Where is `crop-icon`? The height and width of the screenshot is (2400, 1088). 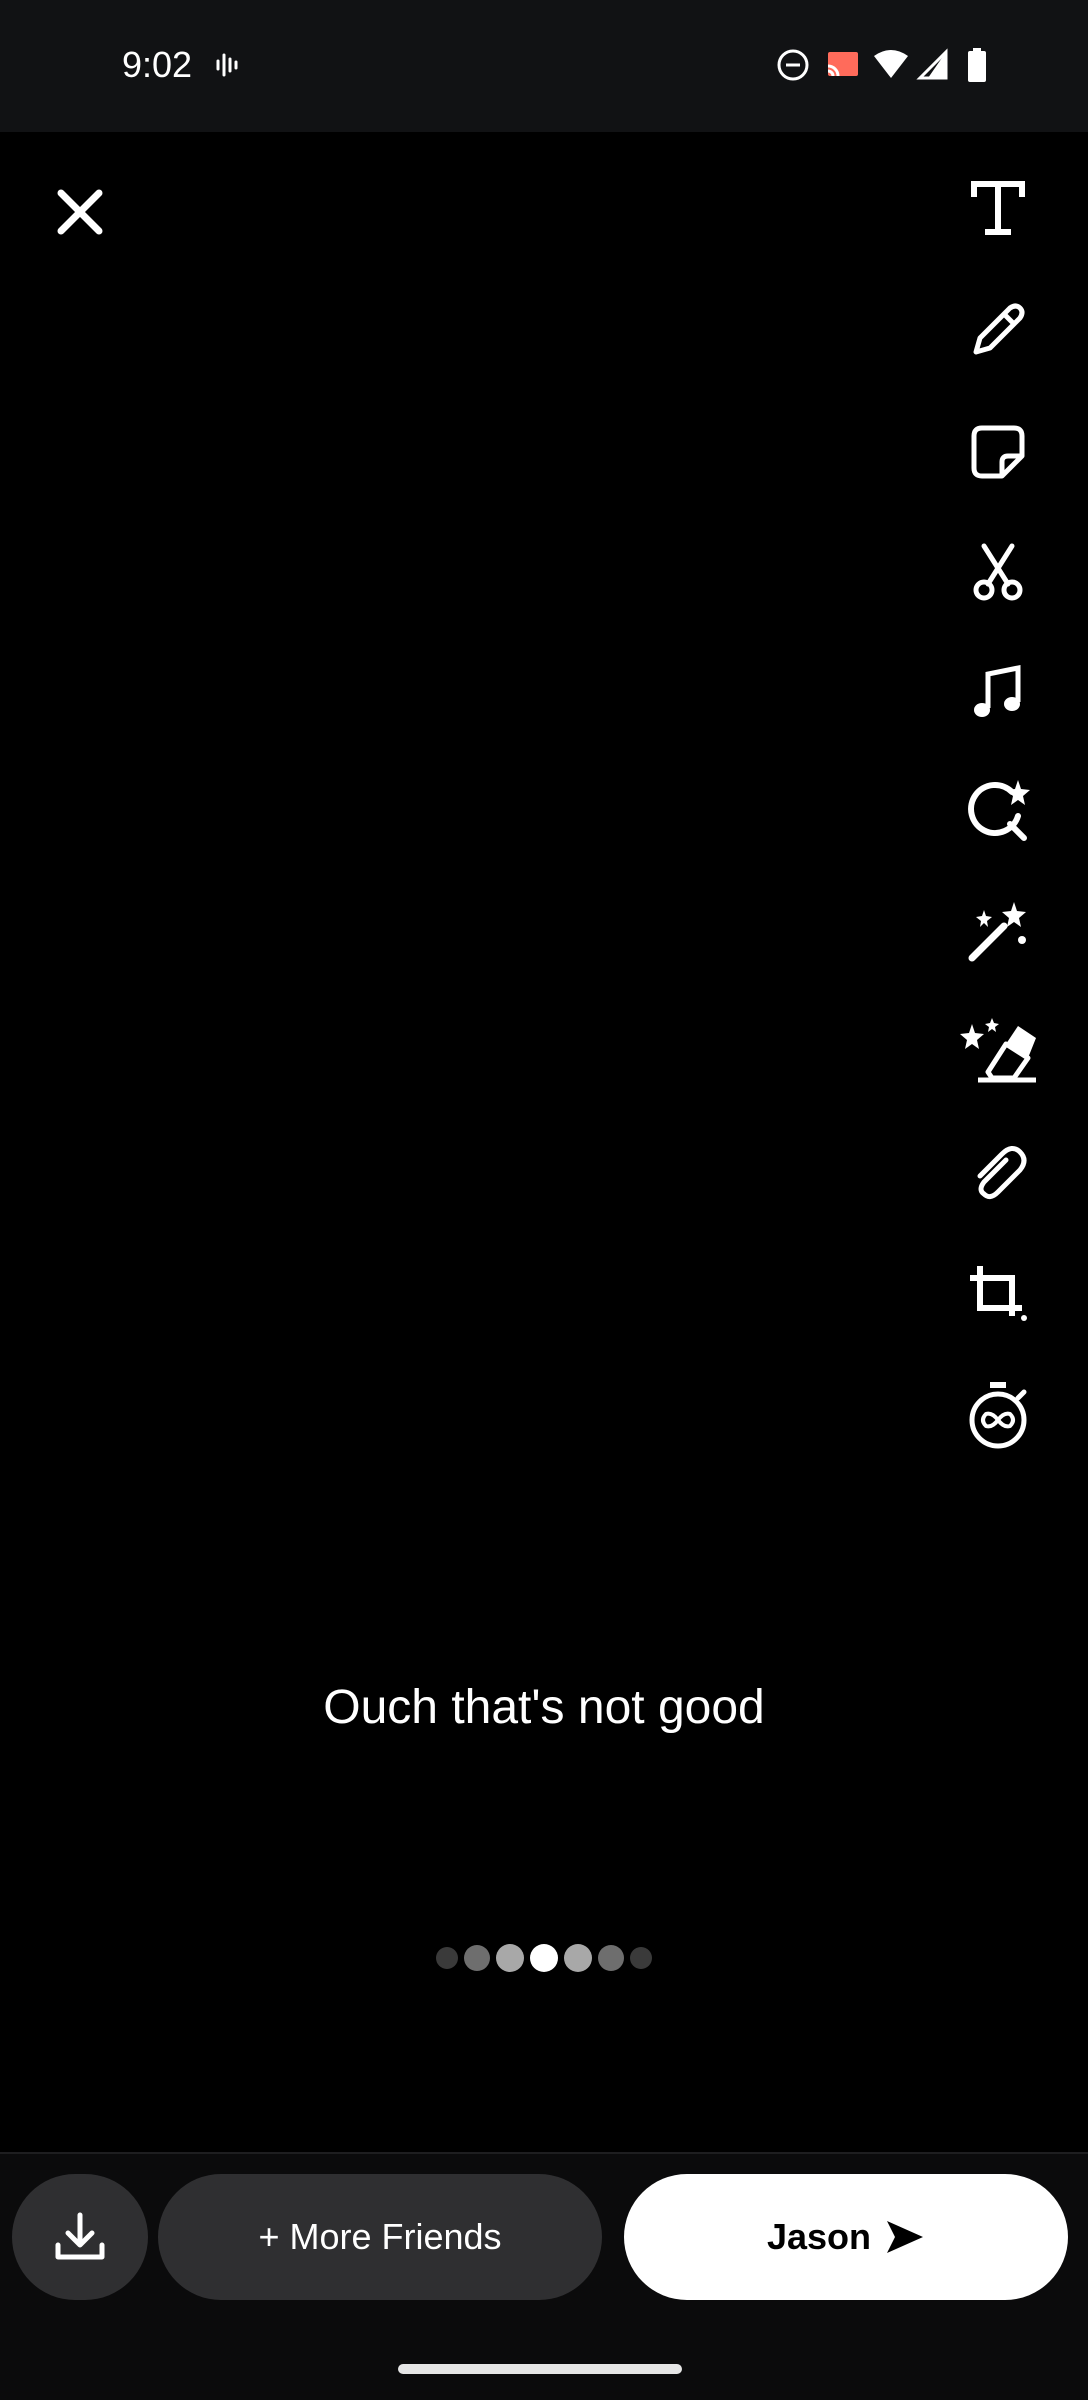 crop-icon is located at coordinates (998, 1293).